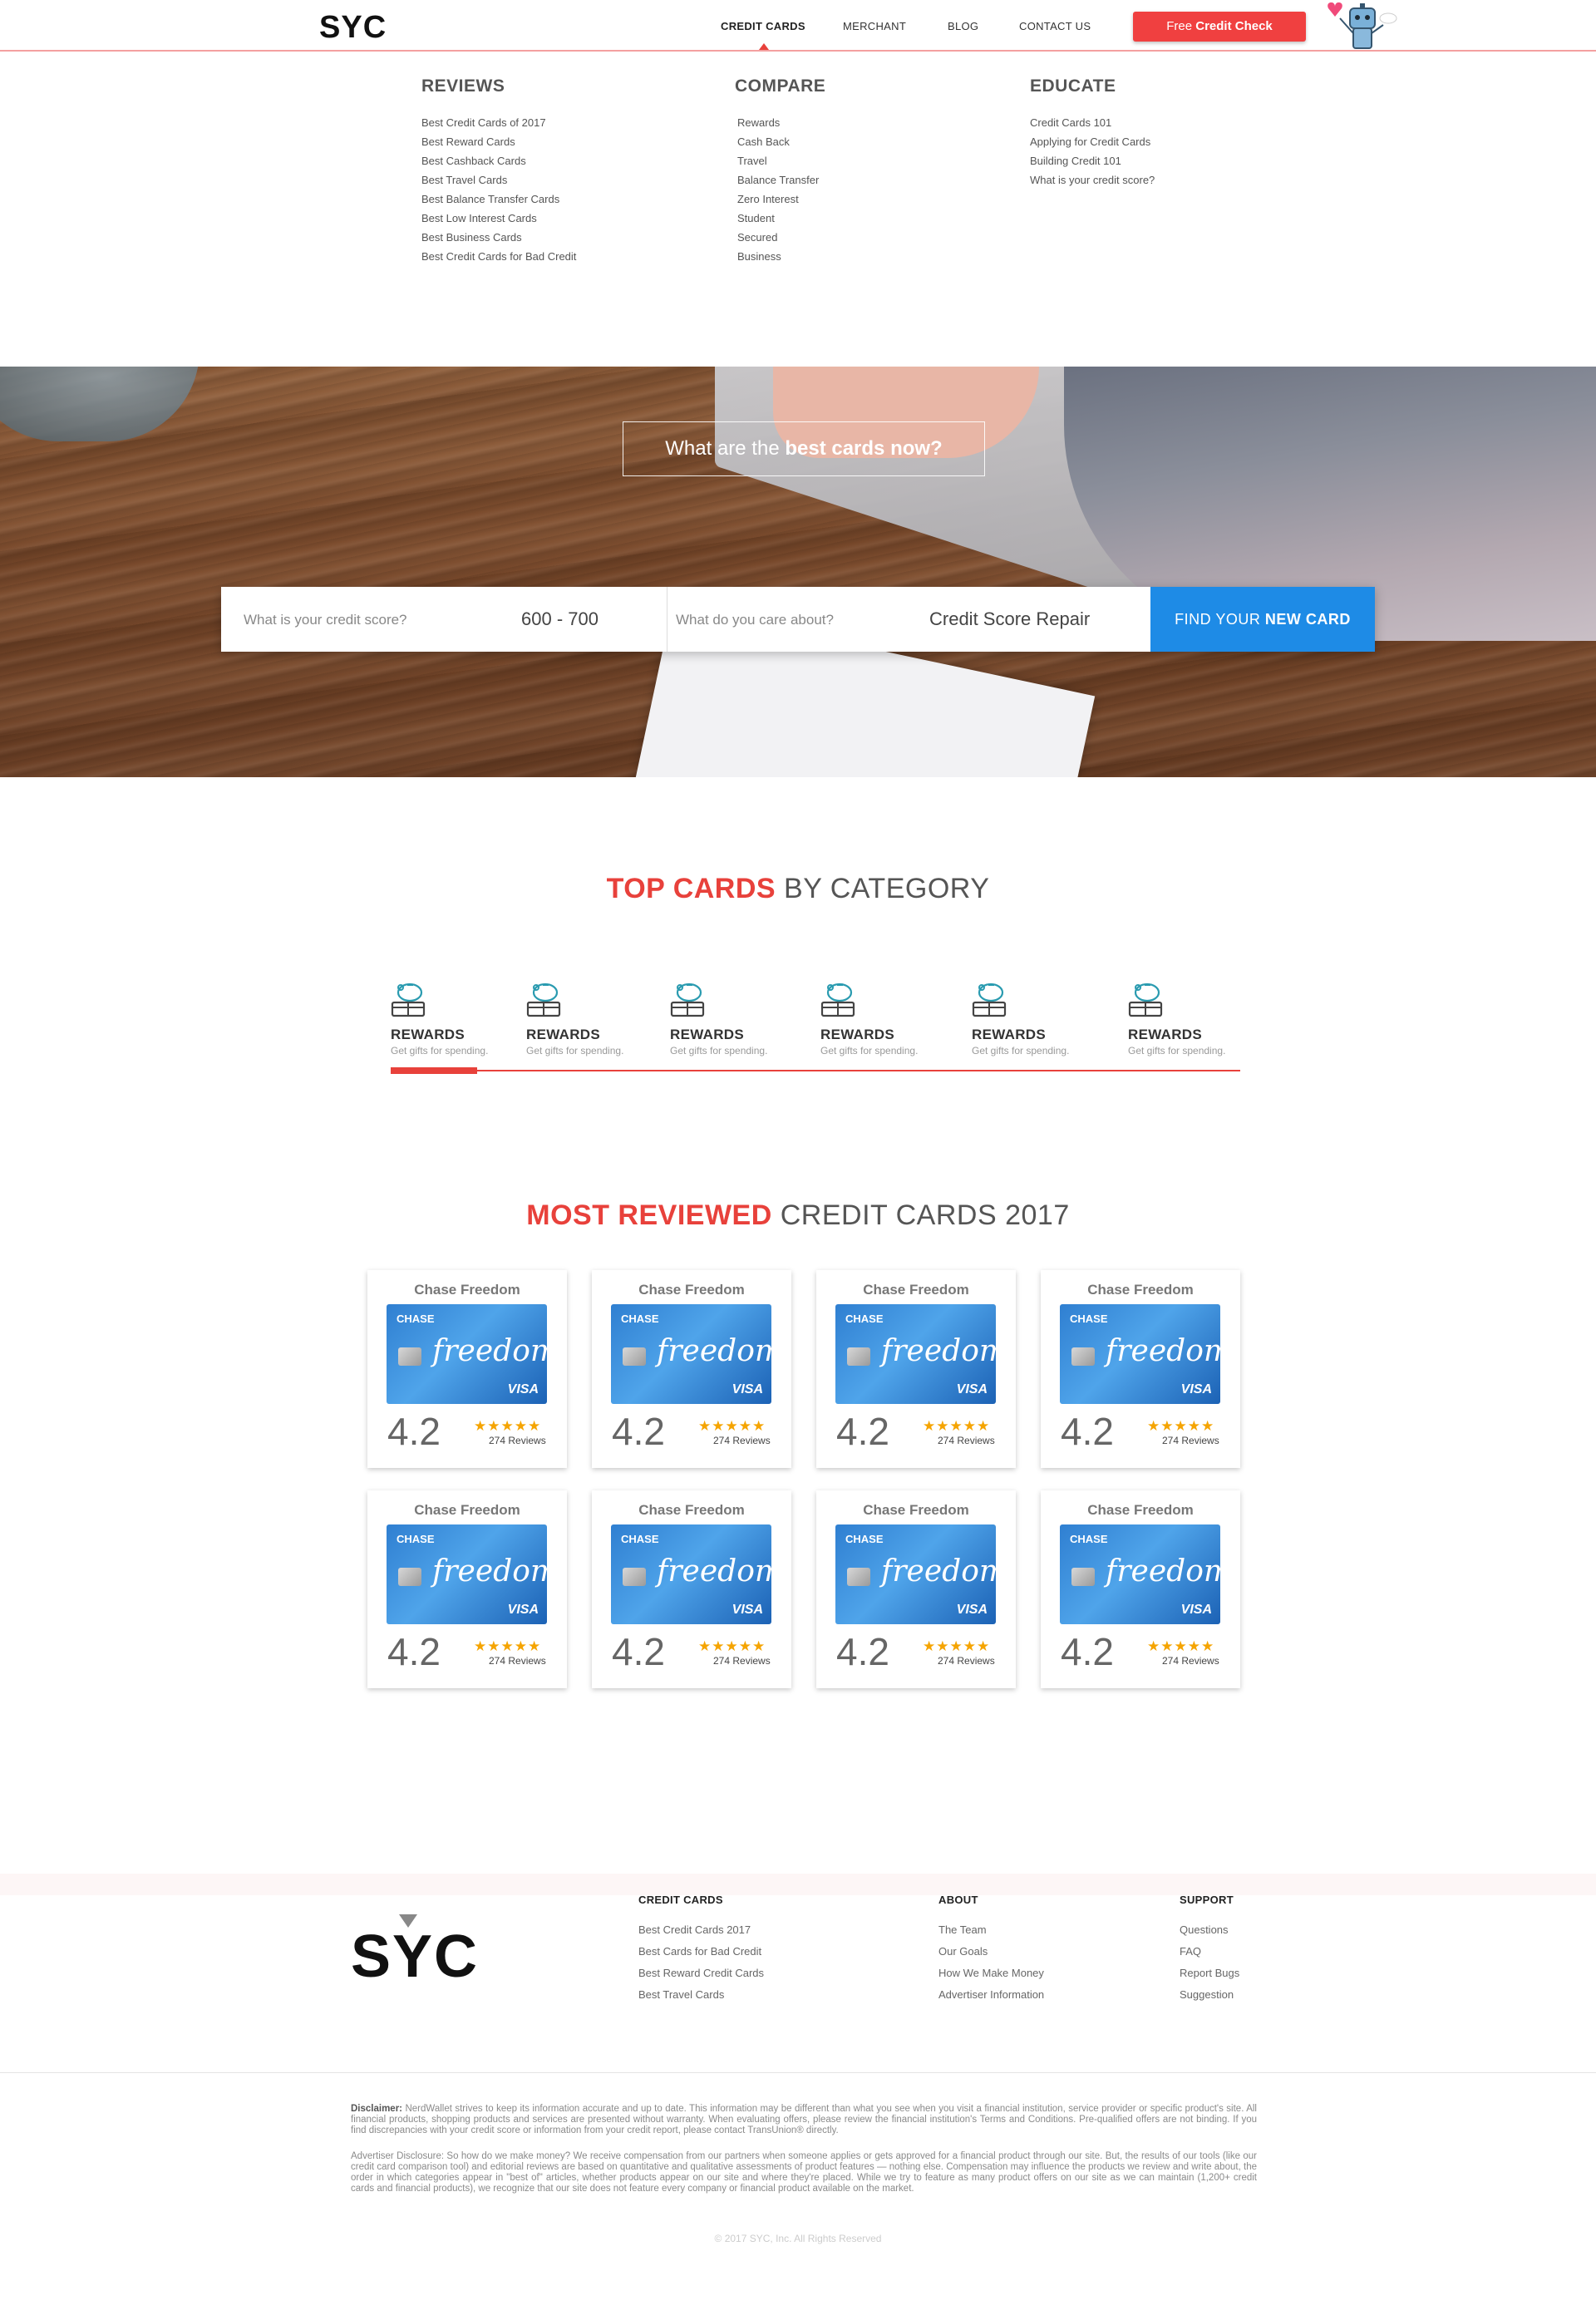  I want to click on top-cards-title: TOP CARDS BY CATEGORY, so click(798, 889).